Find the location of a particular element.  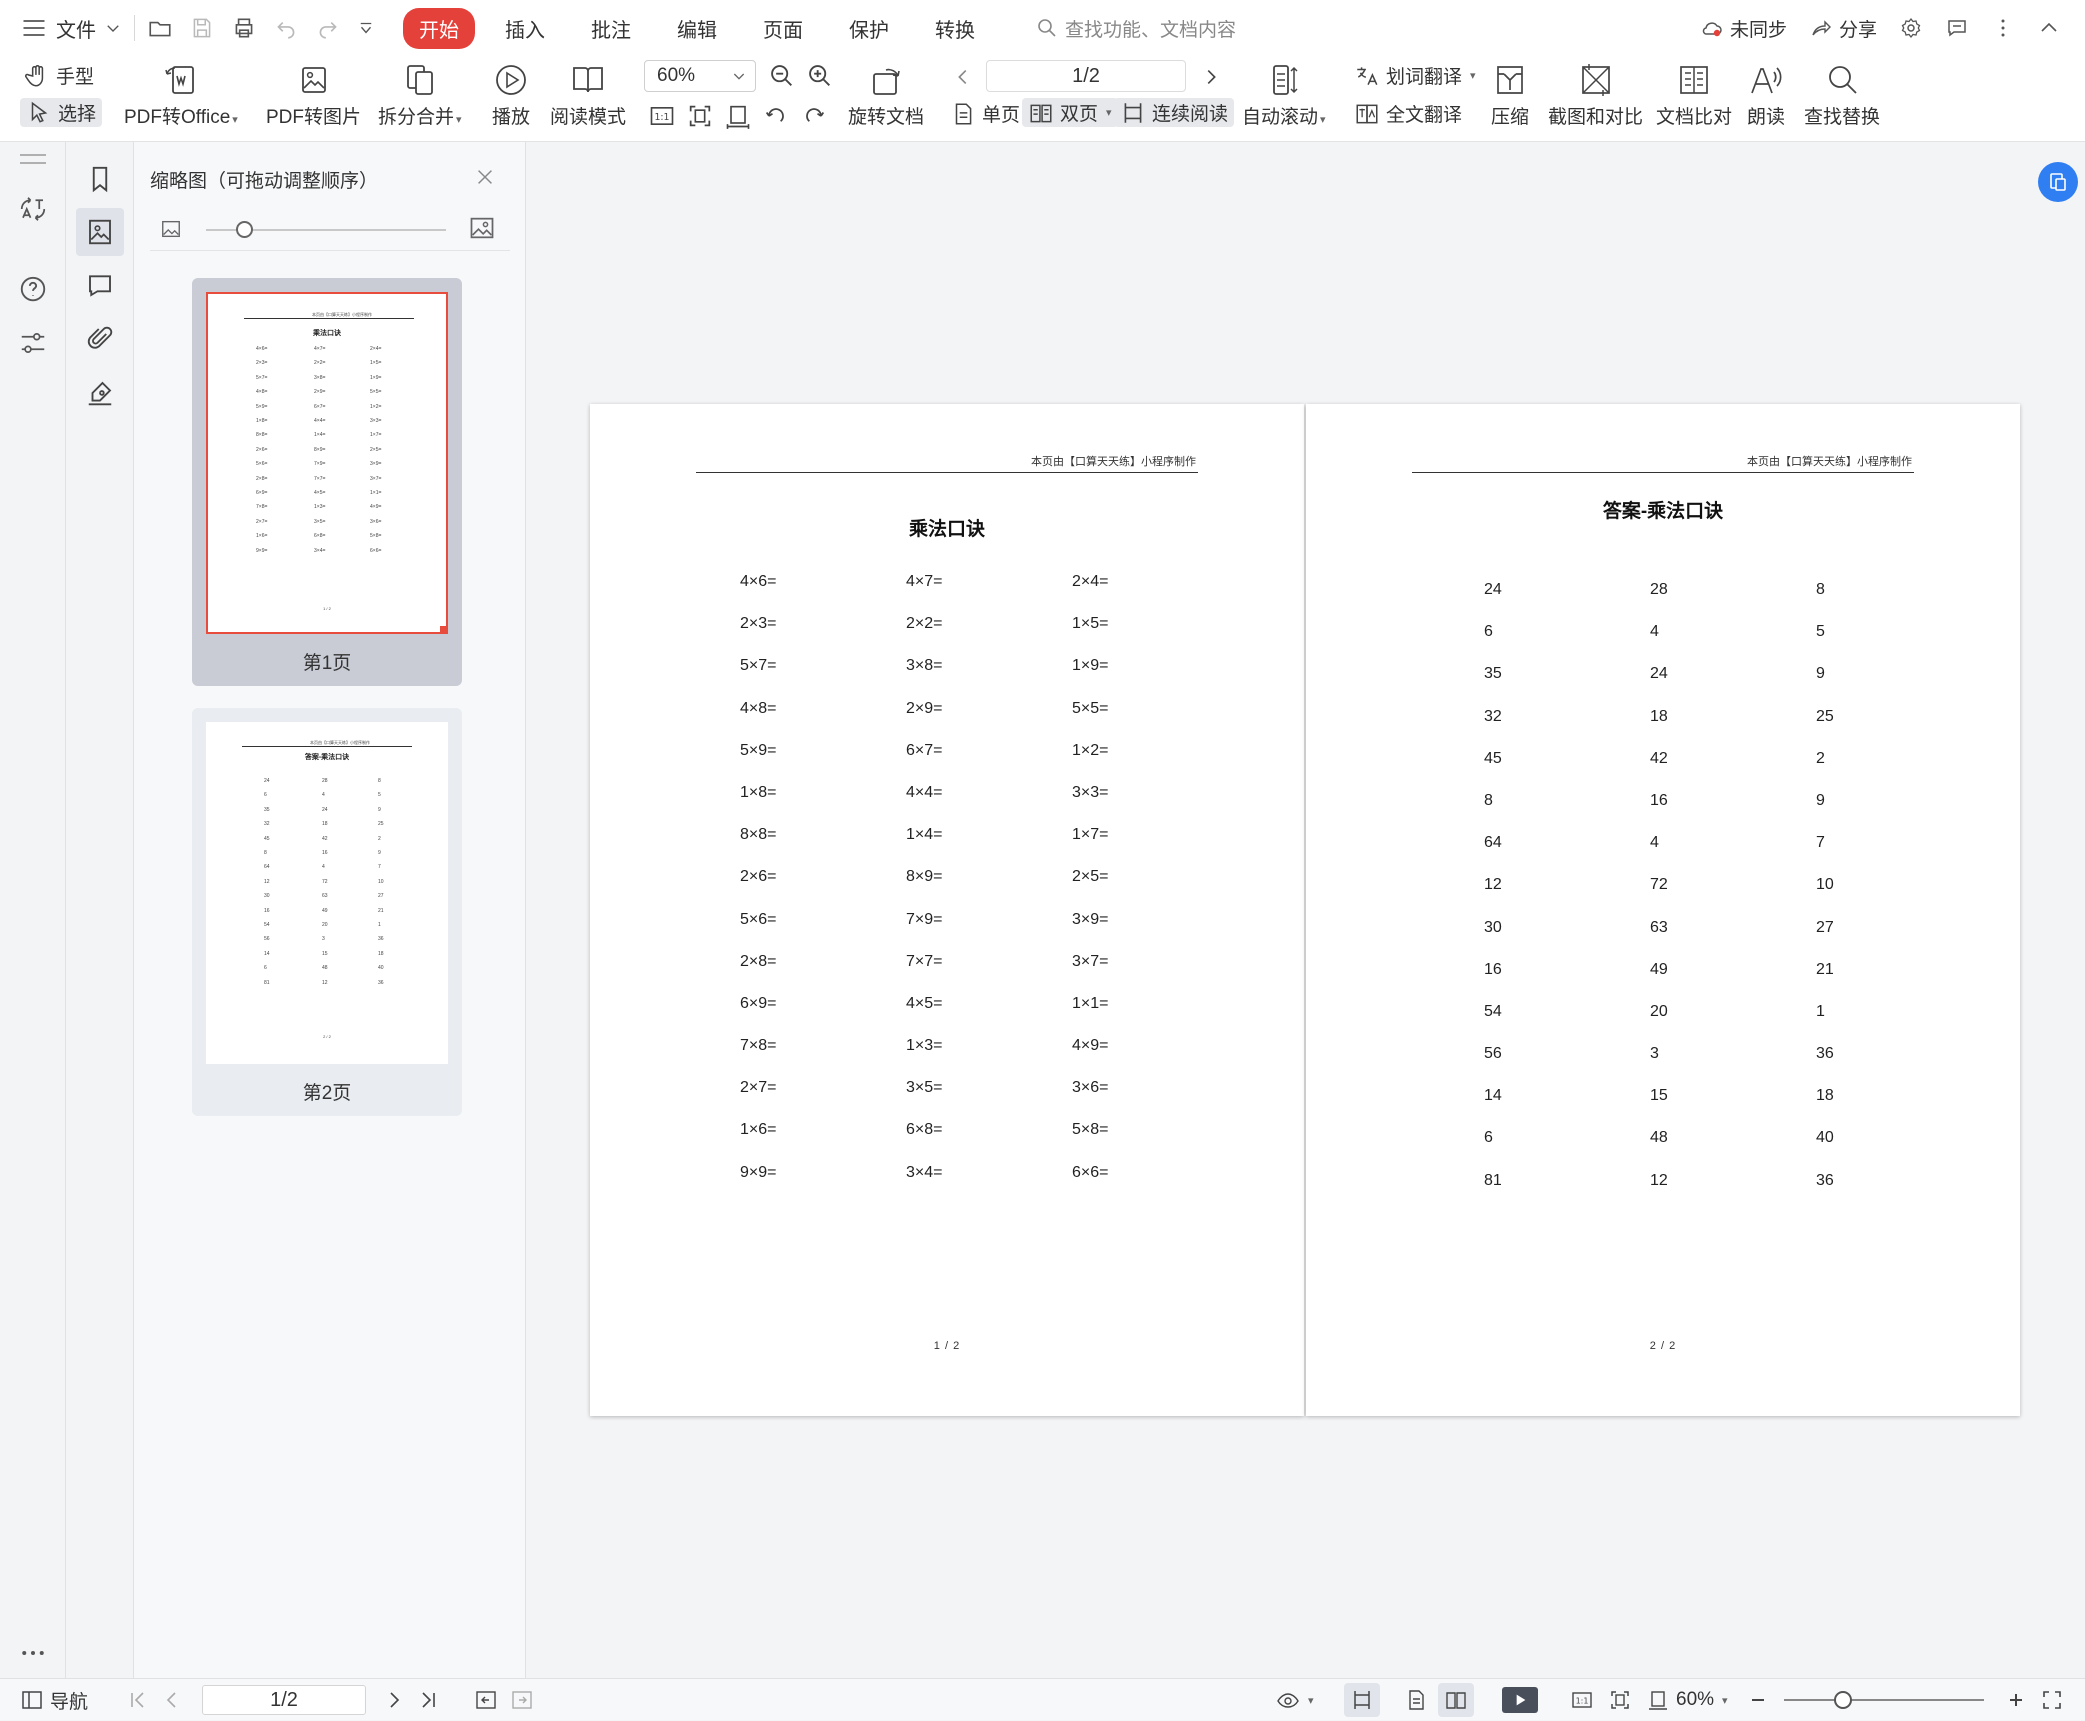

select-tool-button: 选择 is located at coordinates (61, 112).